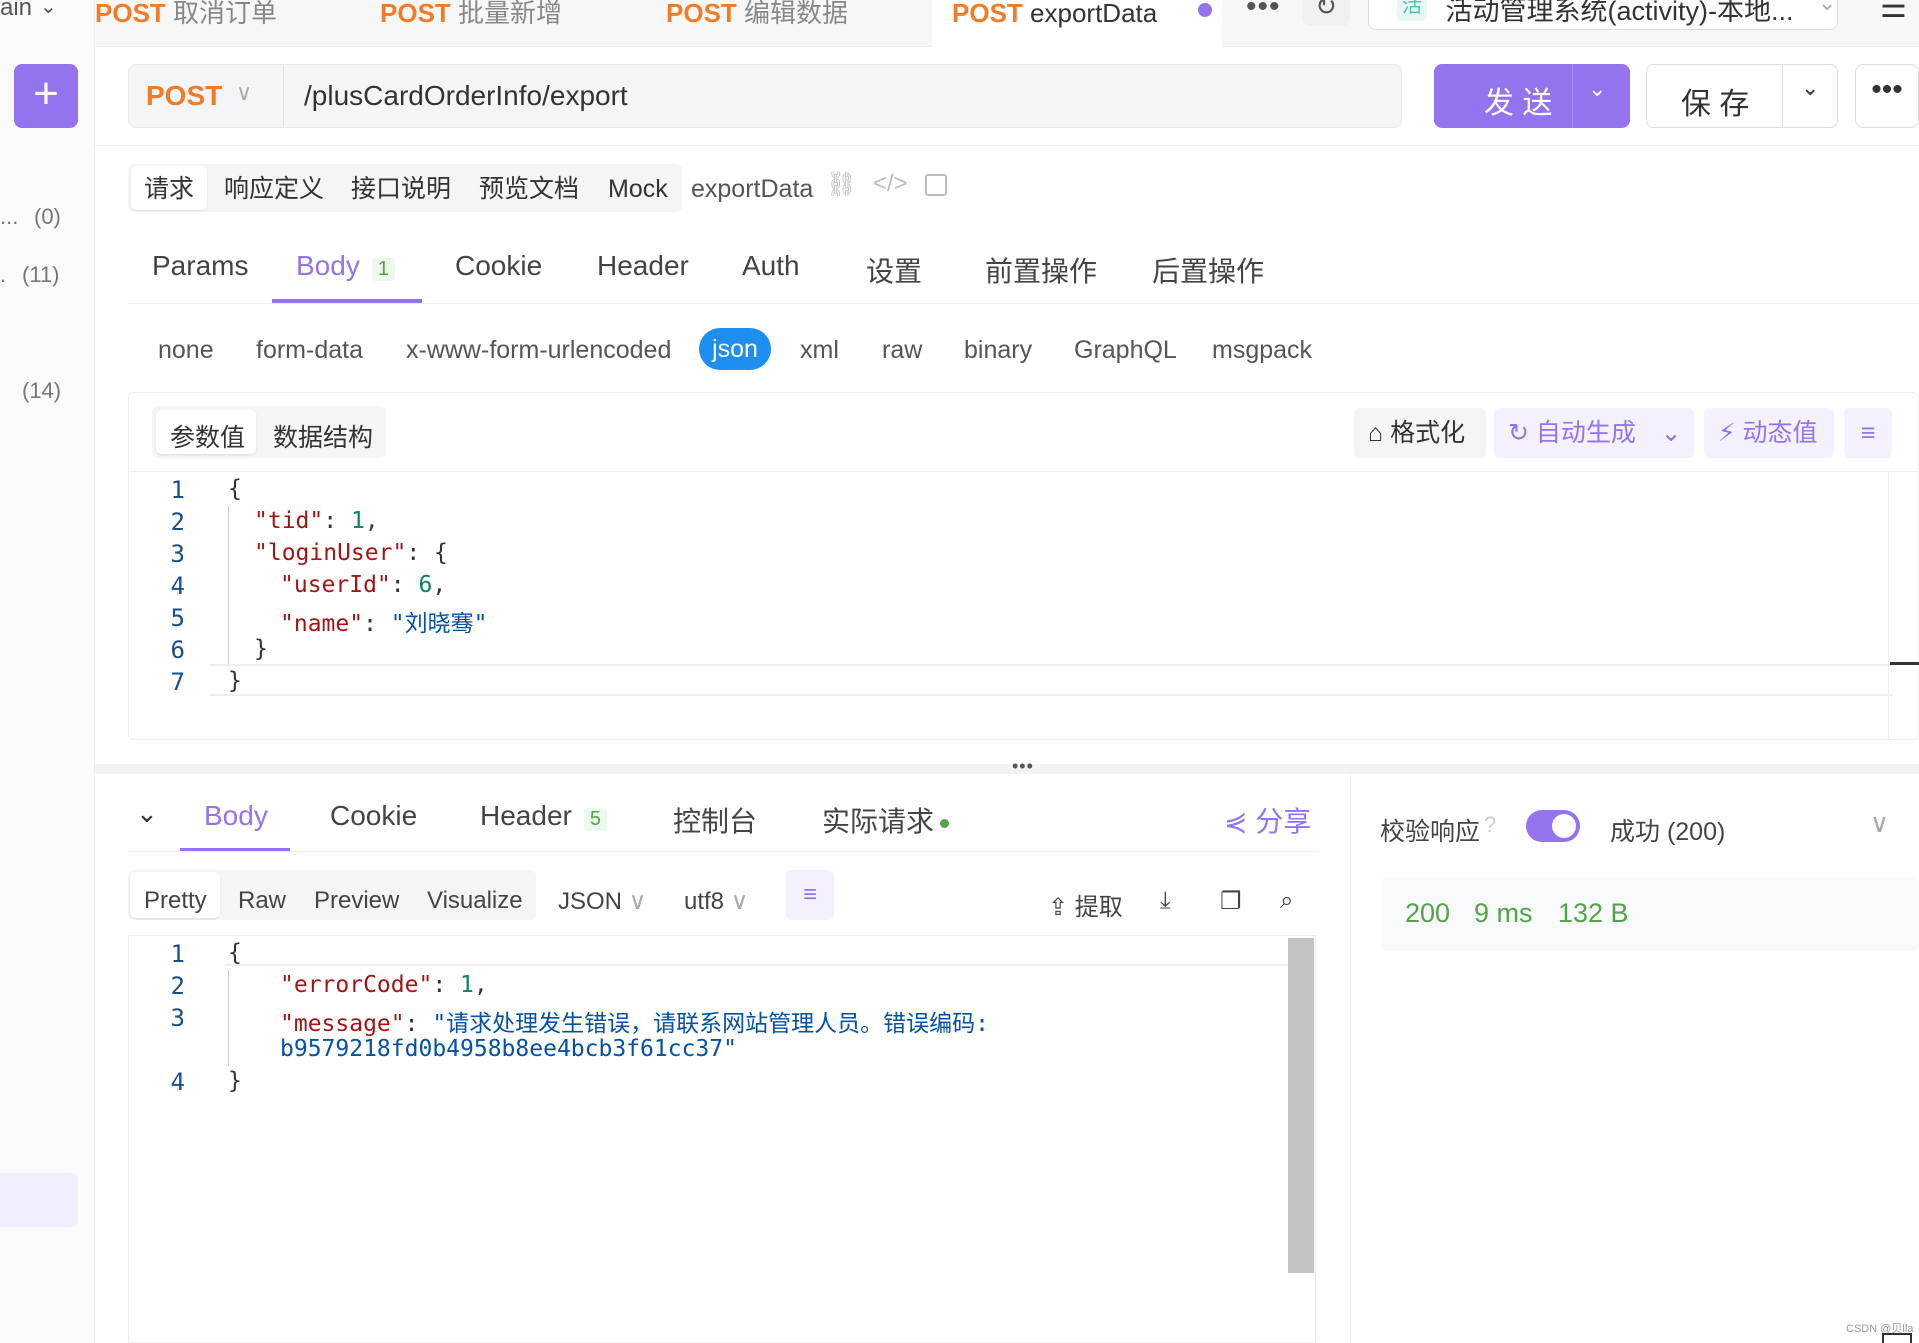 The height and width of the screenshot is (1343, 1919). Describe the element at coordinates (1887, 96) in the screenshot. I see `more-options-button: •••` at that location.